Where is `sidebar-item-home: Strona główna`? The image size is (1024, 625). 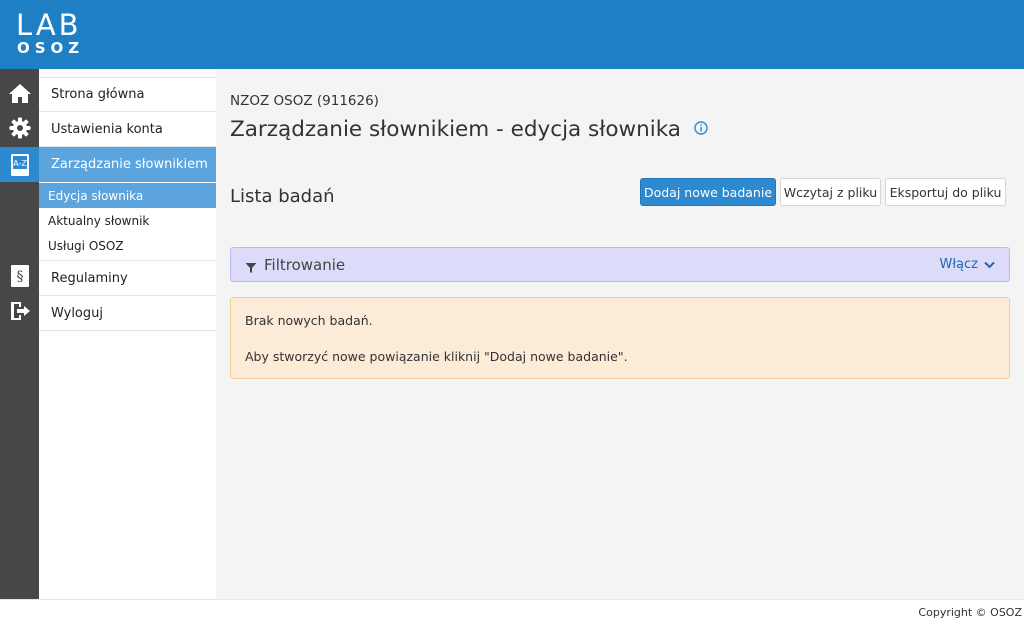
sidebar-item-home: Strona główna is located at coordinates (127, 94).